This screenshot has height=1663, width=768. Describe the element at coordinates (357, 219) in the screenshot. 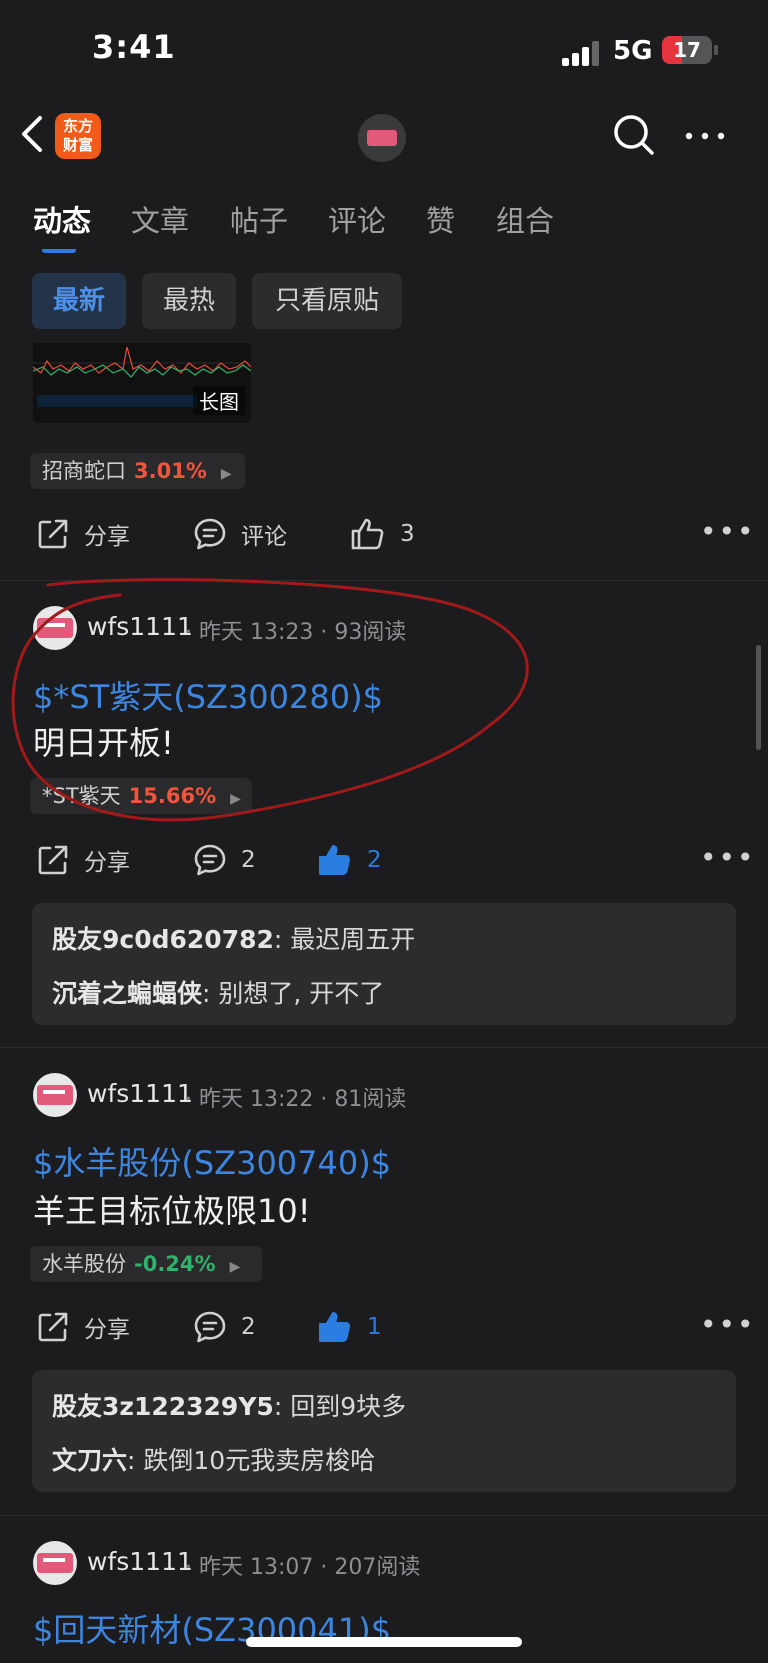

I see `tab-comments: 评论` at that location.